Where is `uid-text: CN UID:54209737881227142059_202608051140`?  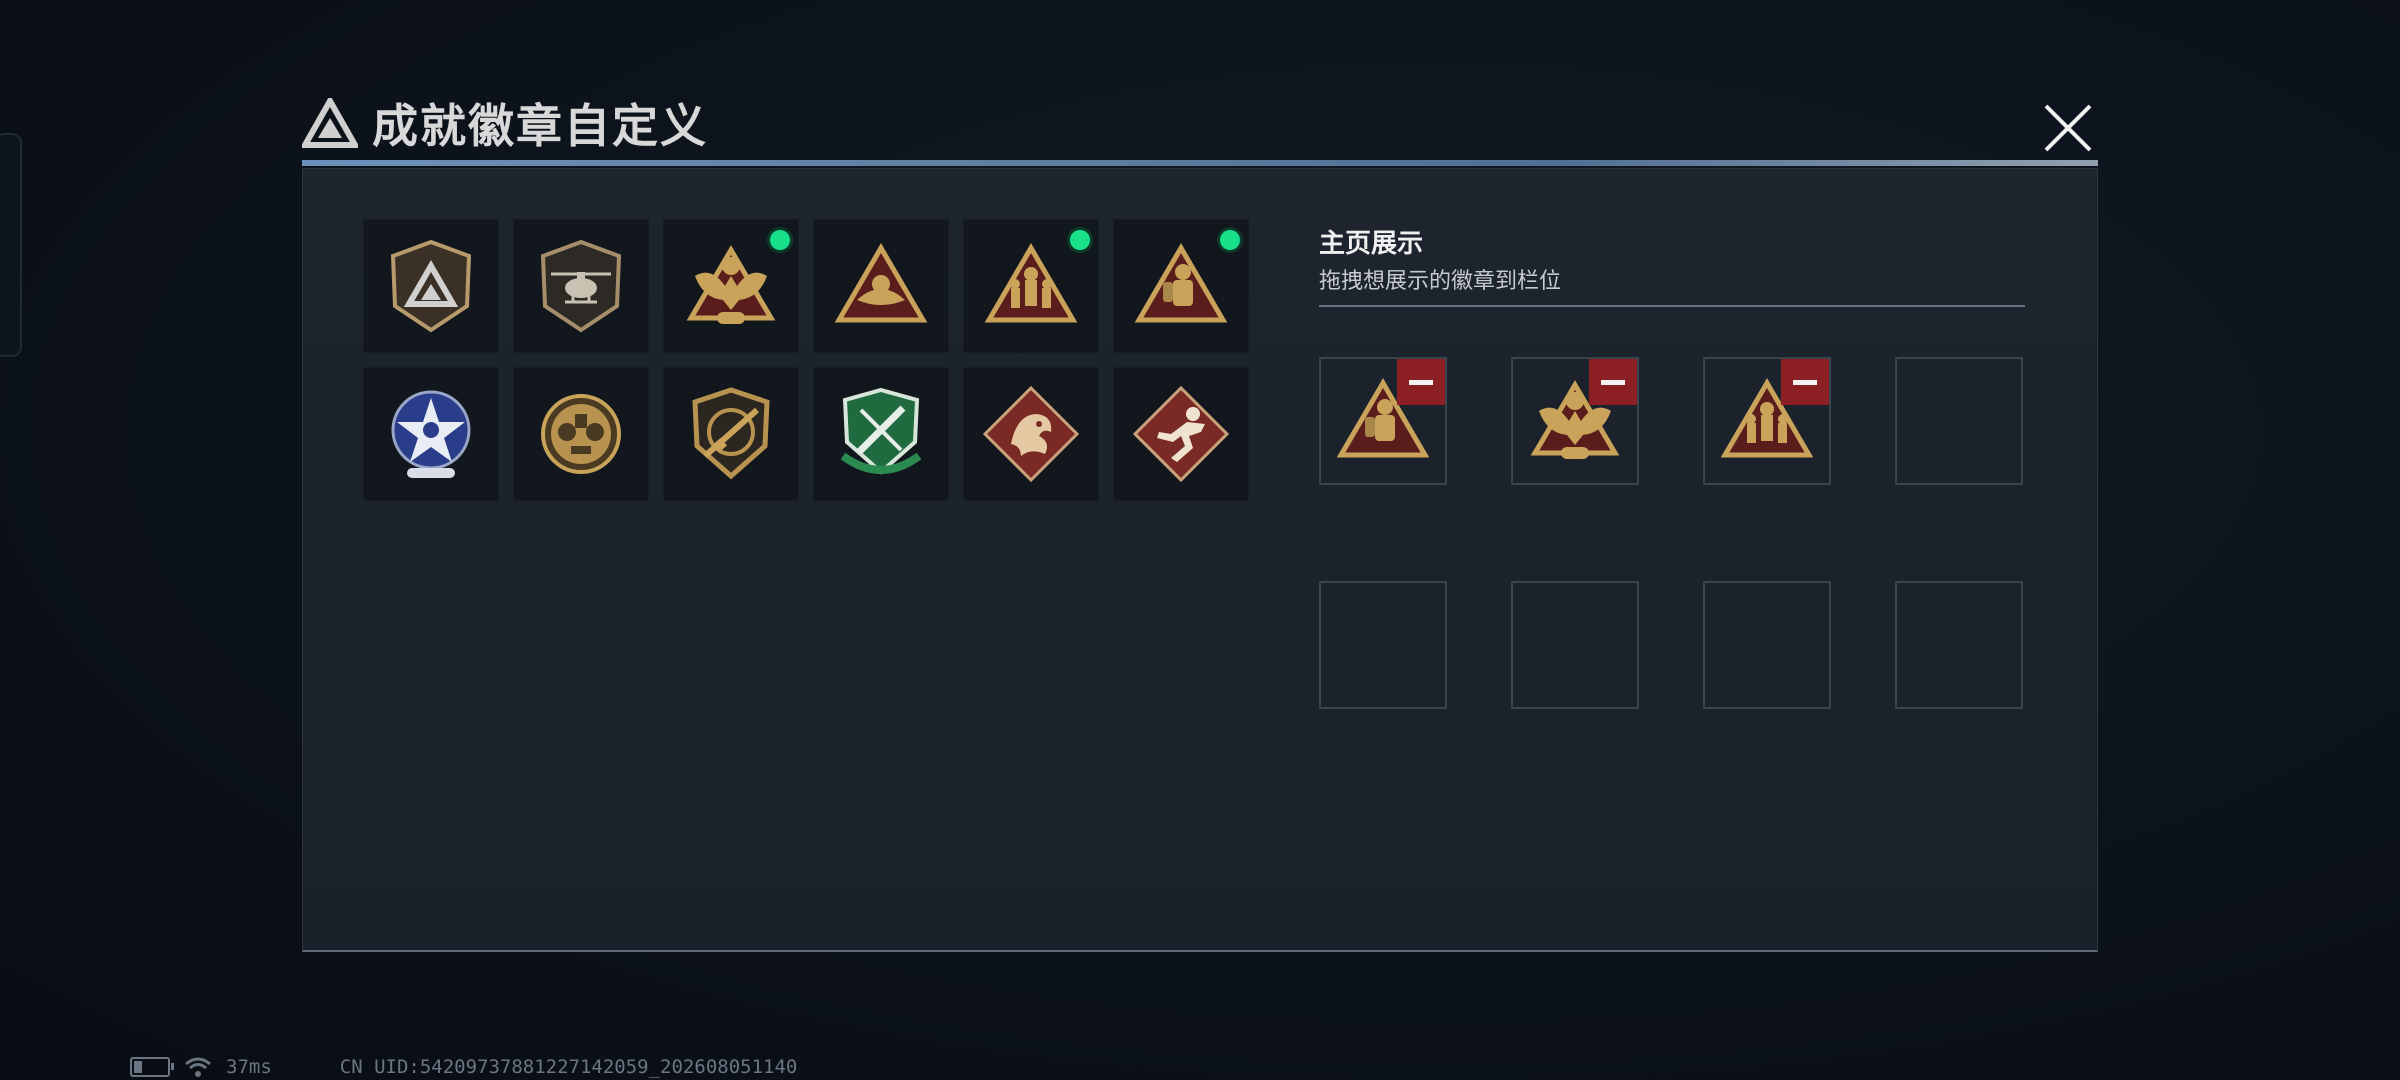
uid-text: CN UID:54209737881227142059_202608051140 is located at coordinates (568, 1067).